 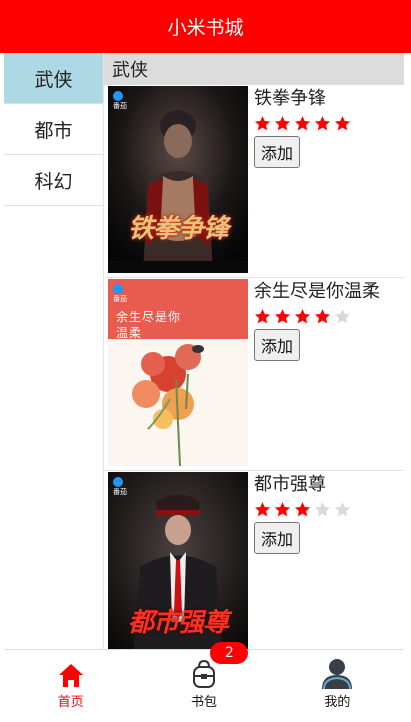 I want to click on tab-profile: 我的, so click(x=337, y=683).